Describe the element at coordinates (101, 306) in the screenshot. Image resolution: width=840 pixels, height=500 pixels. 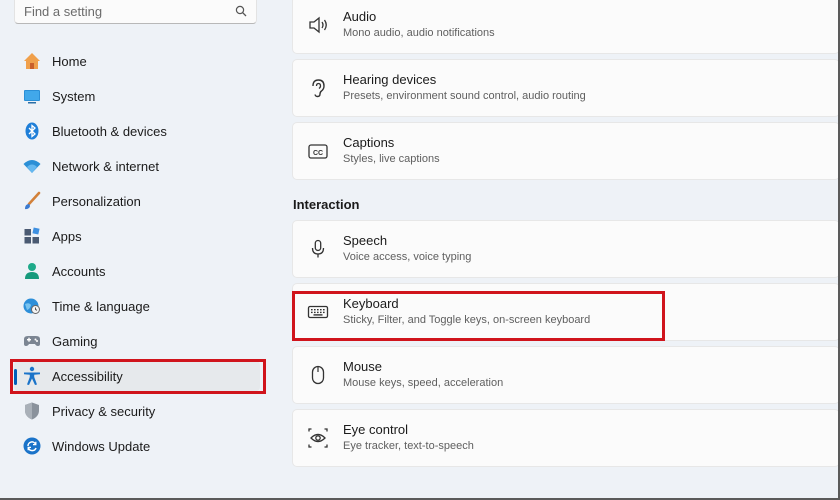
I see `sidebar-item-label: Time & language` at that location.